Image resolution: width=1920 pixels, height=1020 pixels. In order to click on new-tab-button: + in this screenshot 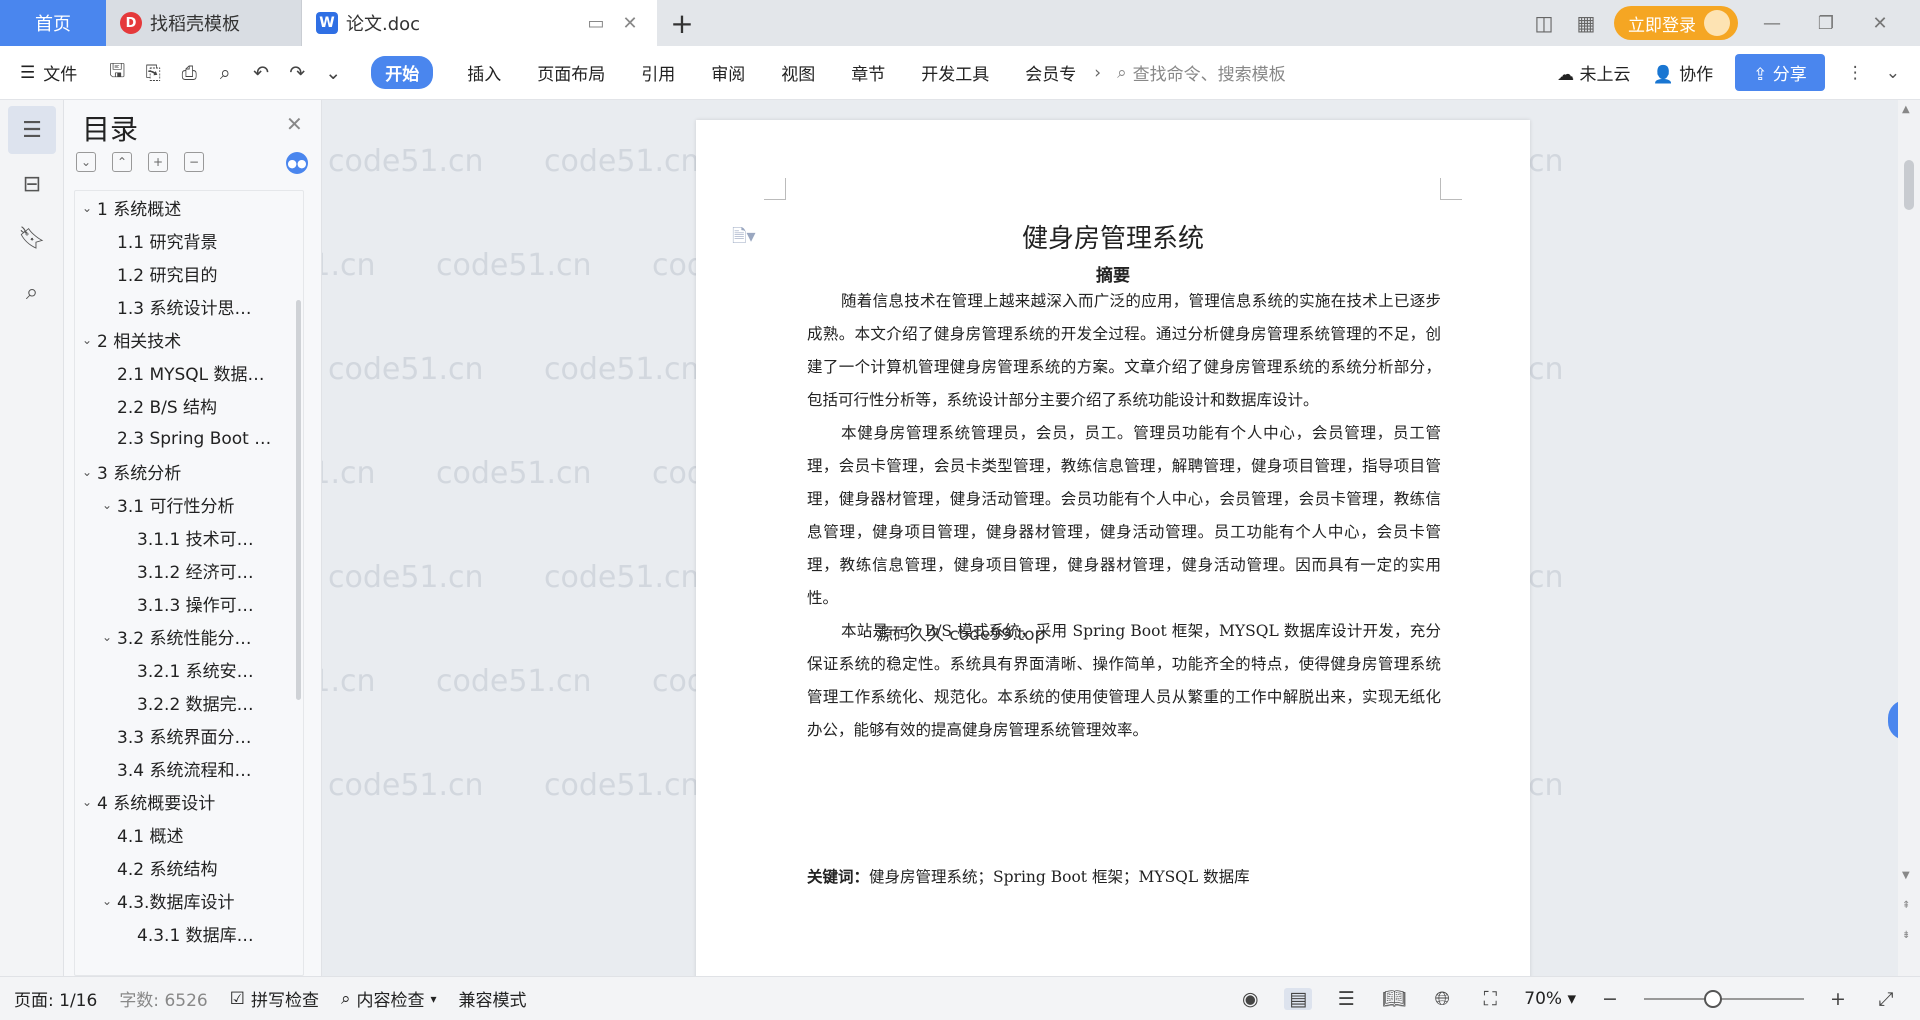, I will do `click(682, 23)`.